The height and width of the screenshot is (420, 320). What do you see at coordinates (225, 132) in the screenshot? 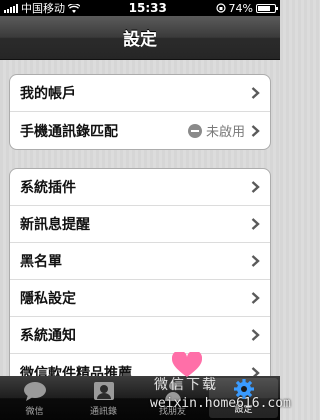
I see `status-text: 未啟用` at bounding box center [225, 132].